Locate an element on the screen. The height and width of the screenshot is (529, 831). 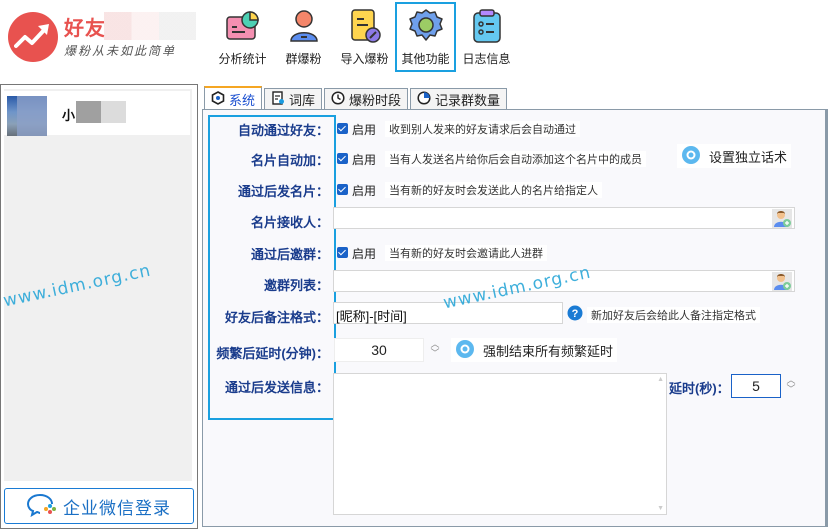
toolbar-label: 群爆粉 is located at coordinates (303, 59).